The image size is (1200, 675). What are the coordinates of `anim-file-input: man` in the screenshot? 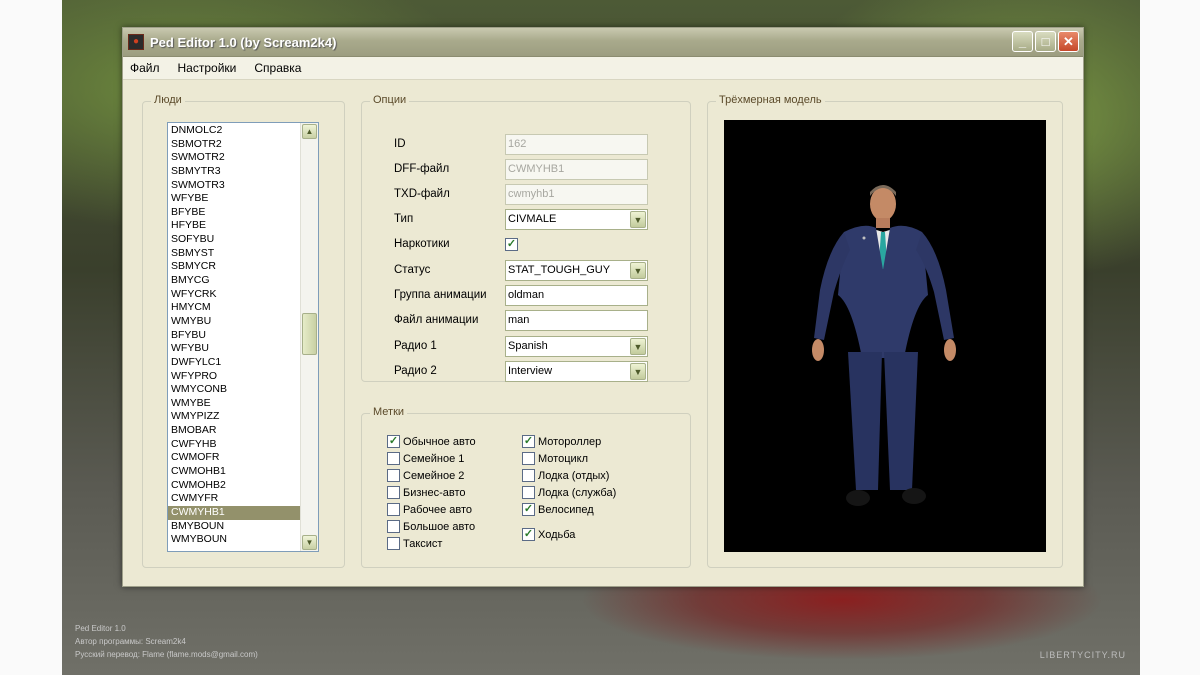 It's located at (576, 320).